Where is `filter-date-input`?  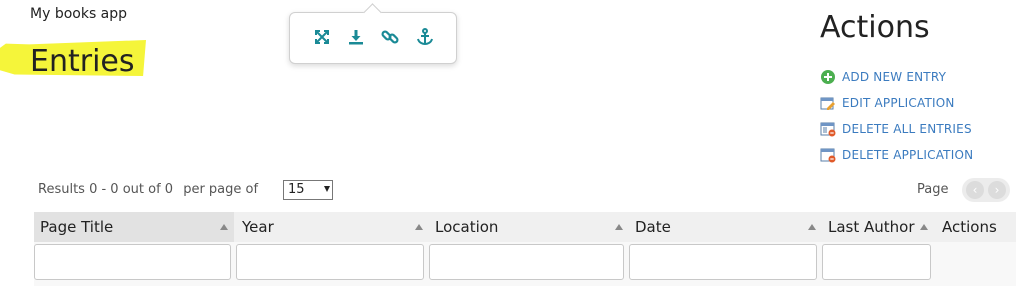
filter-date-input is located at coordinates (723, 262).